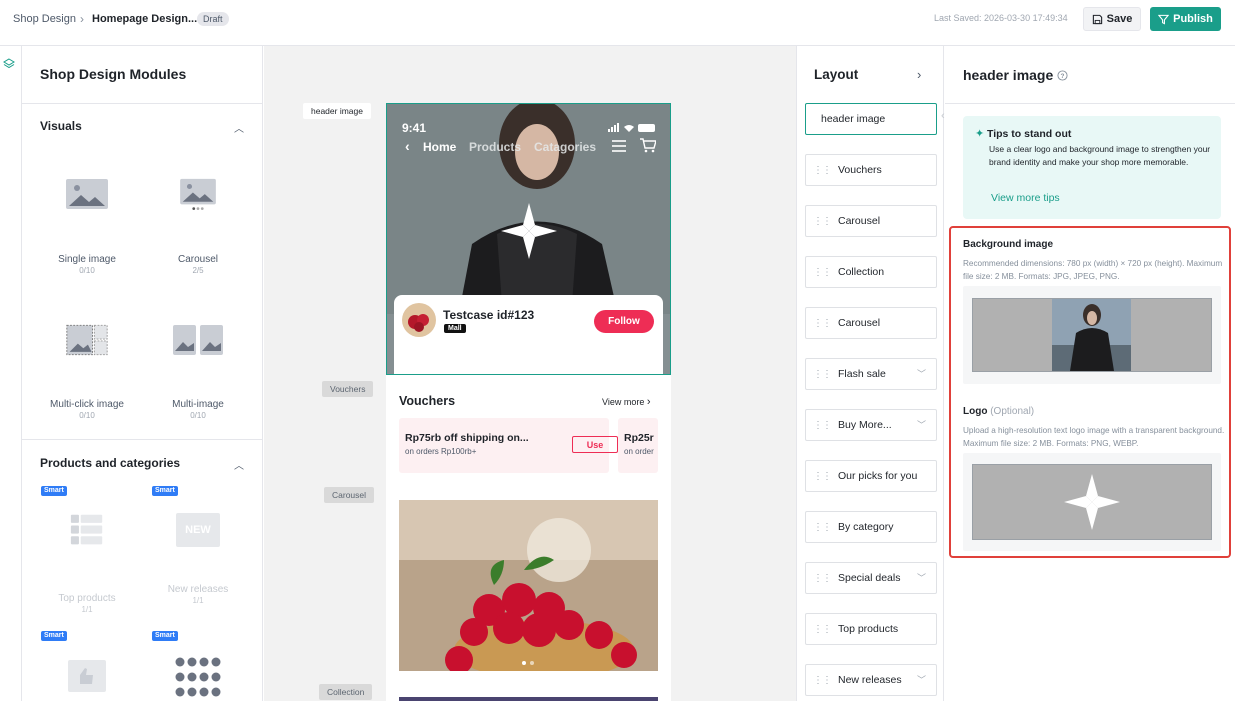 This screenshot has width=1235, height=701. Describe the element at coordinates (349, 495) in the screenshot. I see `section-tag-carousel: Carousel` at that location.